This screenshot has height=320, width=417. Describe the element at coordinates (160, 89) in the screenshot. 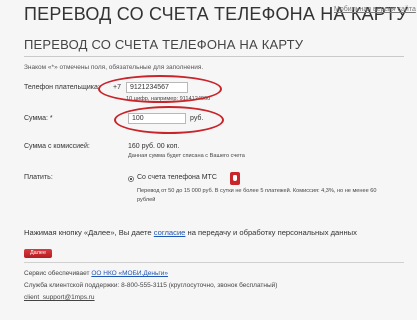

I see `highlight-oval-phone` at that location.